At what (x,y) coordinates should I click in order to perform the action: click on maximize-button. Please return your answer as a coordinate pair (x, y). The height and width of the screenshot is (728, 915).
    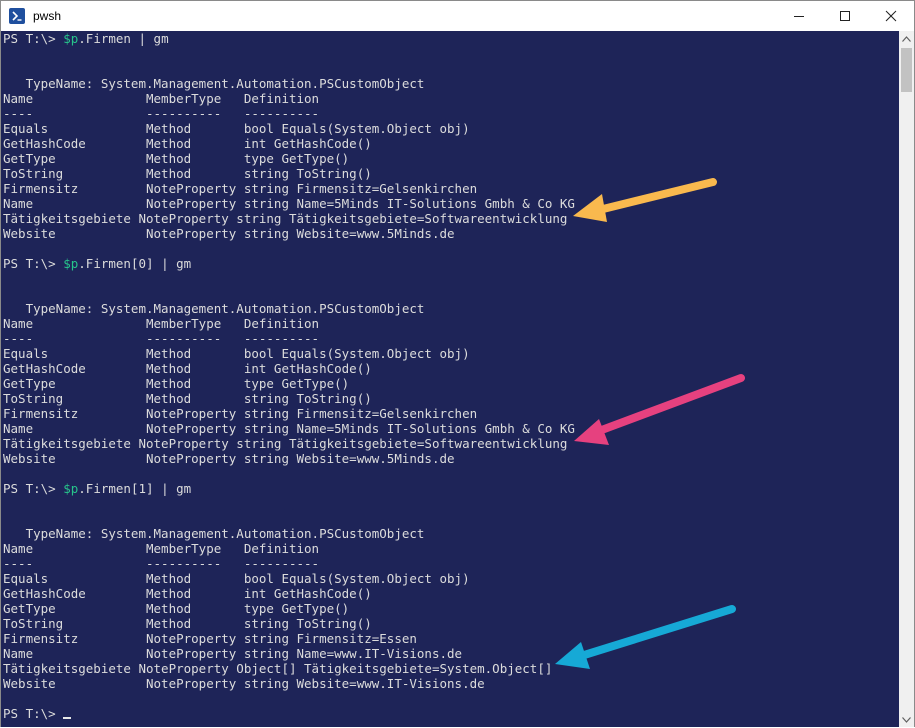
    Looking at the image, I should click on (845, 16).